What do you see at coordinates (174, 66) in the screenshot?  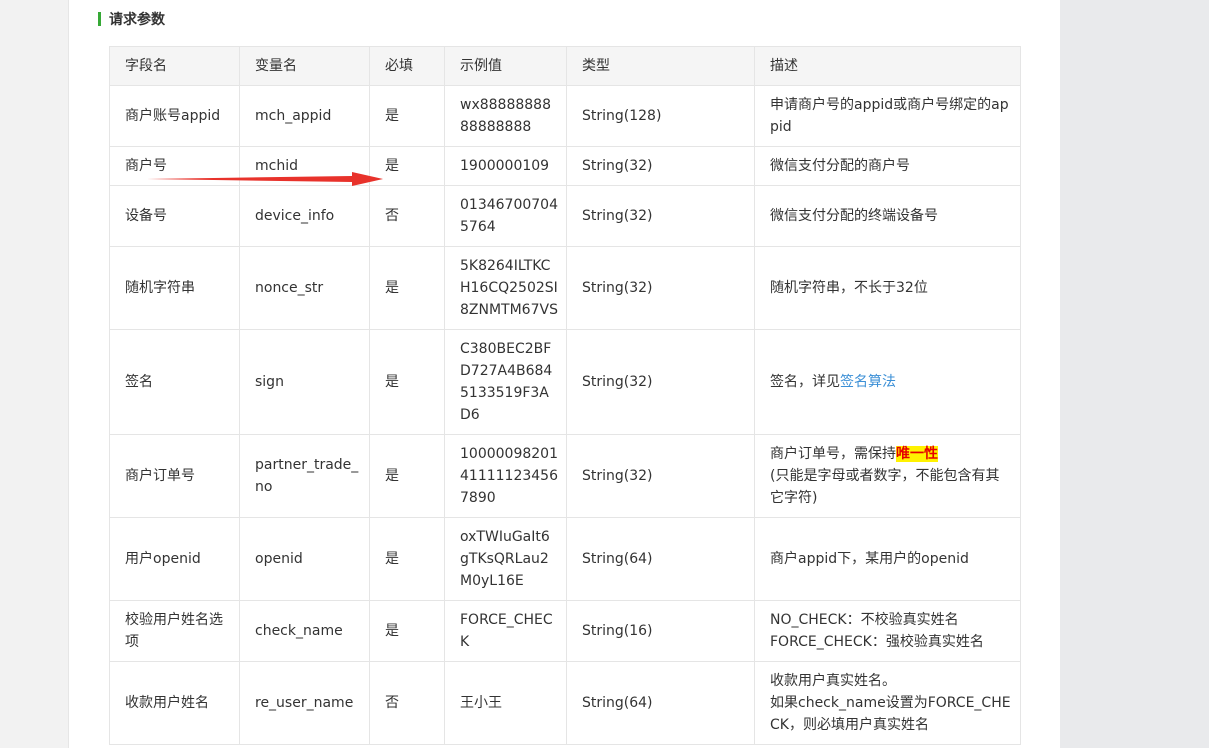 I see `header-field-name: 字段名` at bounding box center [174, 66].